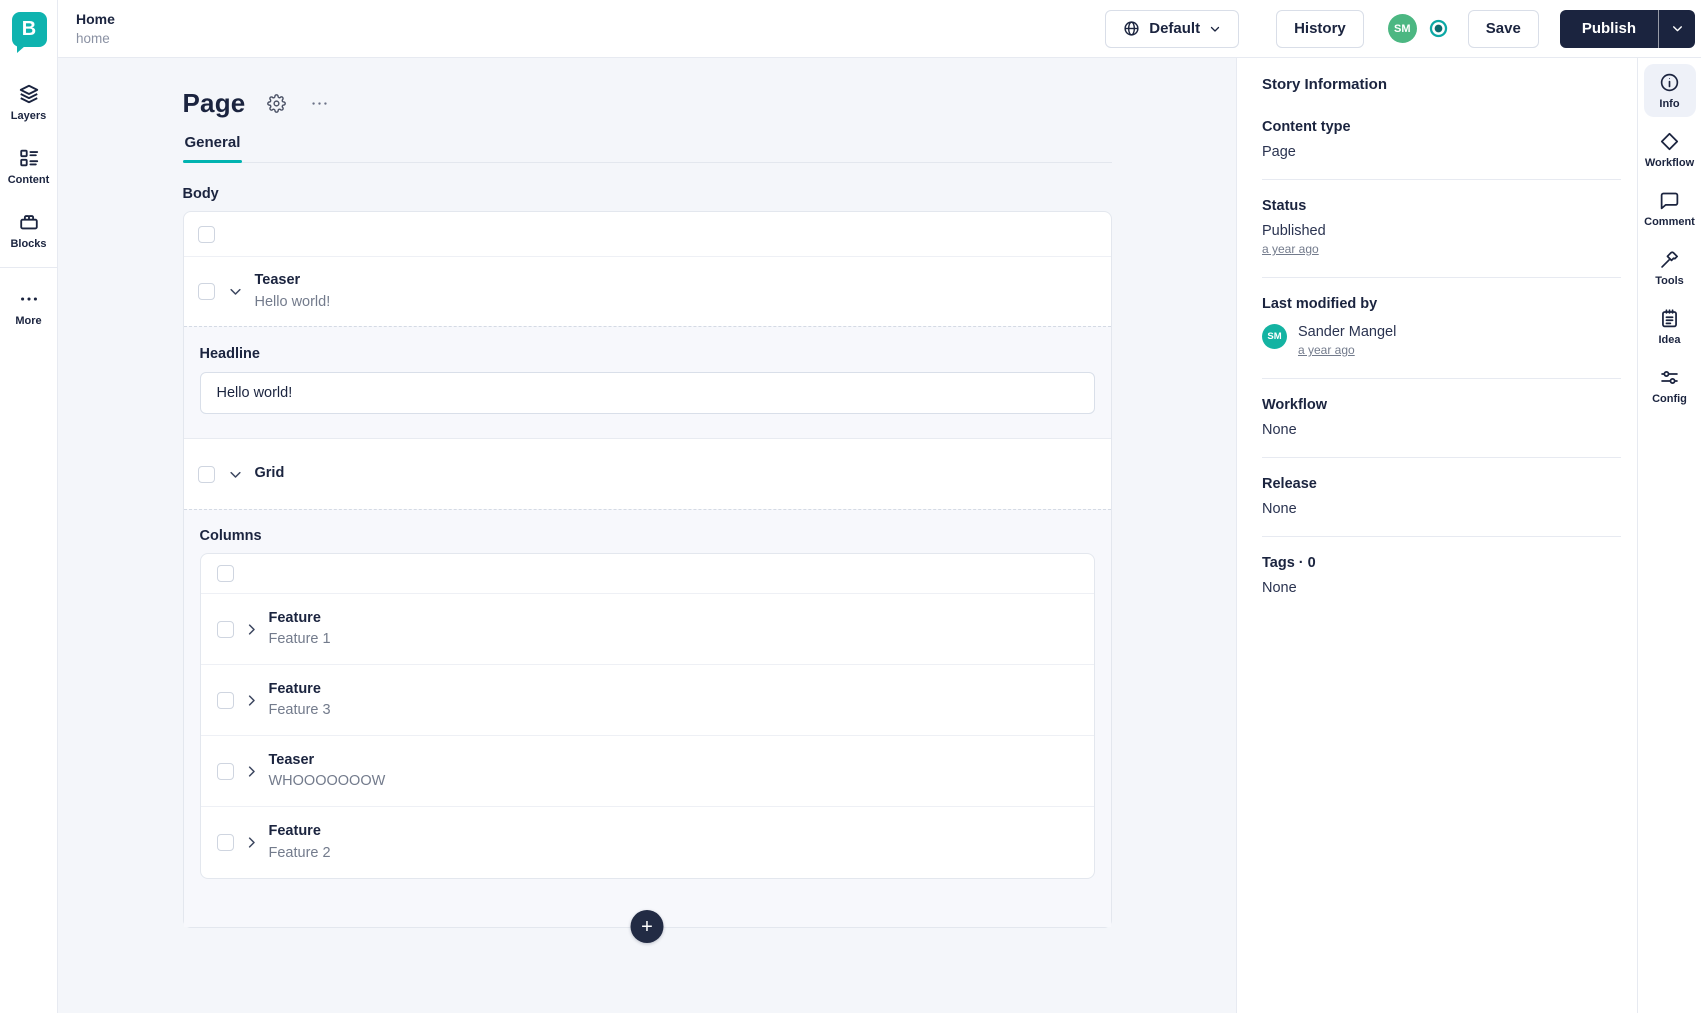  I want to click on publish-button: Publish, so click(1608, 28).